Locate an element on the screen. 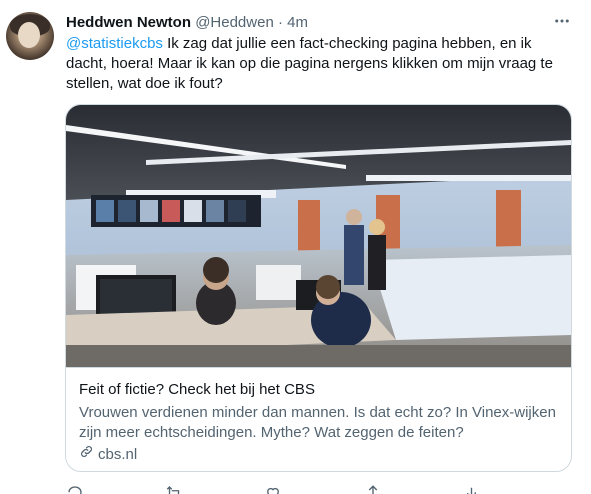 This screenshot has height=494, width=591. share-icon is located at coordinates (373, 489).